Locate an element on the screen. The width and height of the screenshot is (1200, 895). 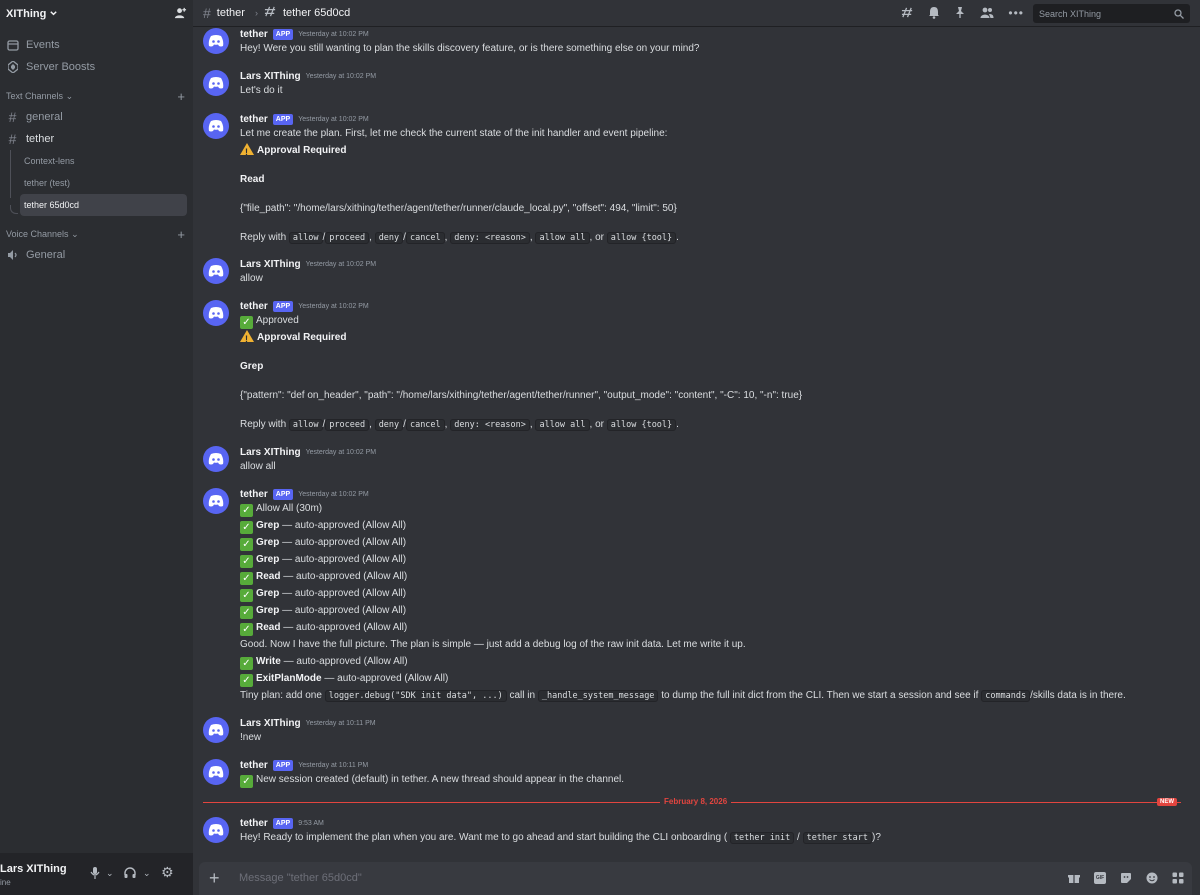
sidebar-item-events: Events is located at coordinates (96, 45).